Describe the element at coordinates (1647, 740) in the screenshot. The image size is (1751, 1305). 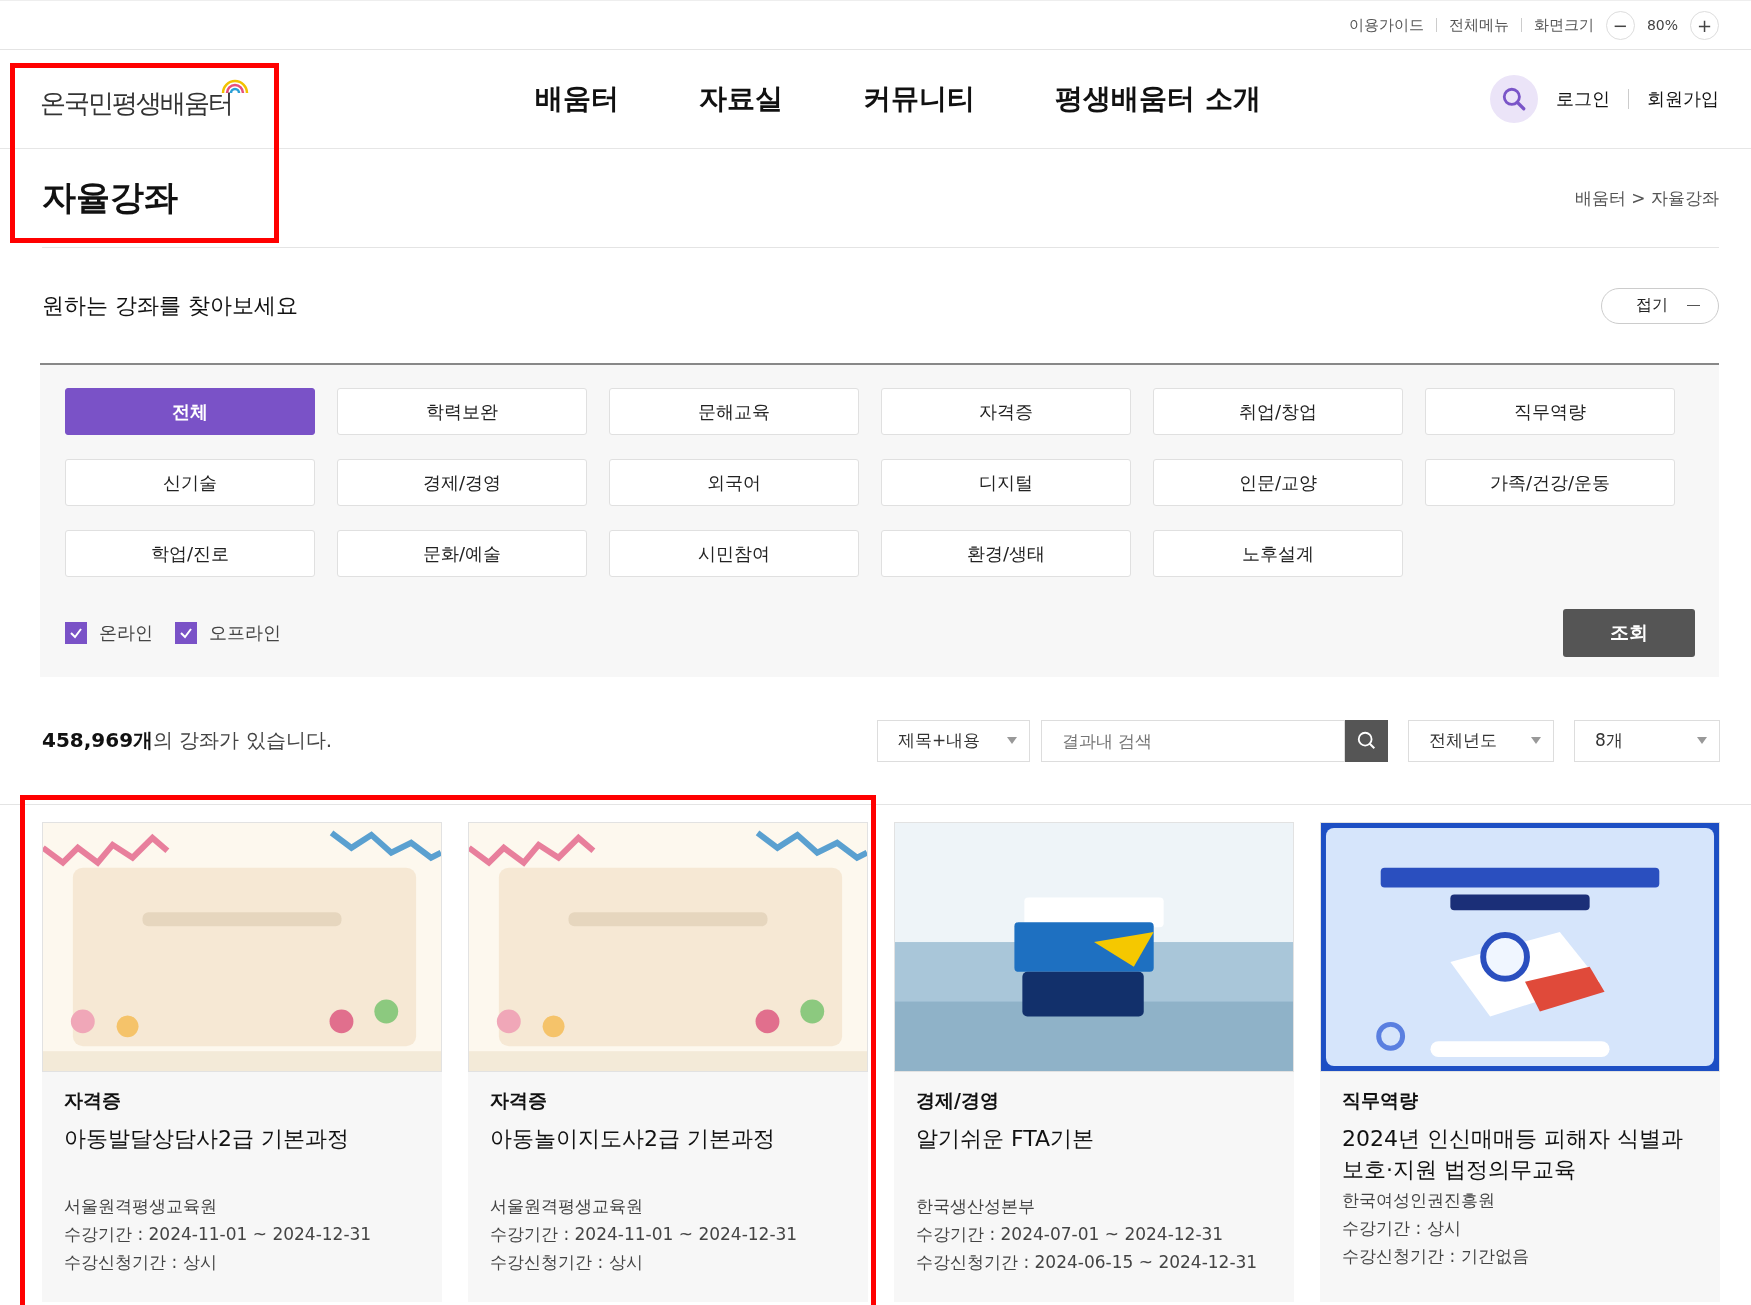
I see `page-size-select: 8개` at that location.